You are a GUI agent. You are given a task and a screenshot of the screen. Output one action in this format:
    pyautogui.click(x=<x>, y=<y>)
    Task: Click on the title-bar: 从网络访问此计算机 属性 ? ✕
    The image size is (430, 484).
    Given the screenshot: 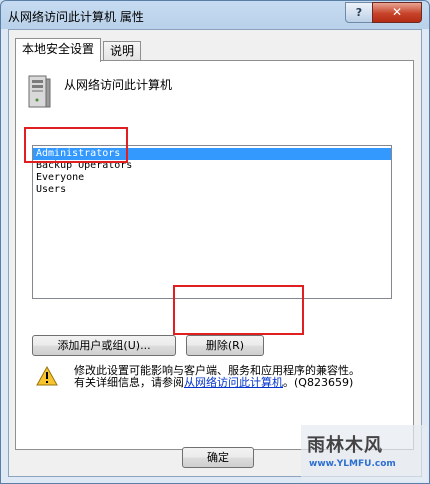 What is the action you would take?
    pyautogui.click(x=215, y=15)
    